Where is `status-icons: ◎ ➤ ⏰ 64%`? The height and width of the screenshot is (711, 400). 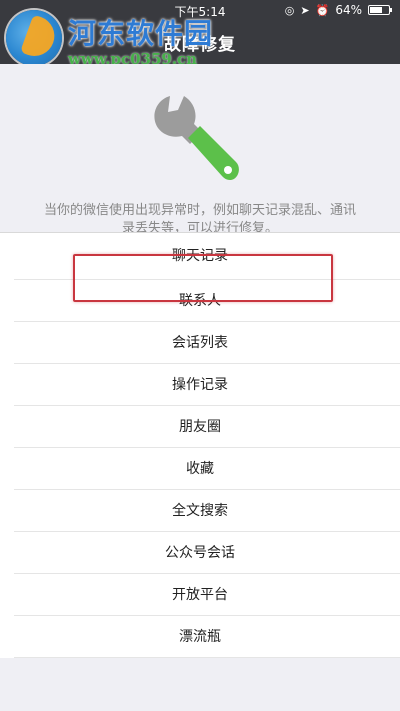
status-icons: ◎ ➤ ⏰ 64% is located at coordinates (338, 10).